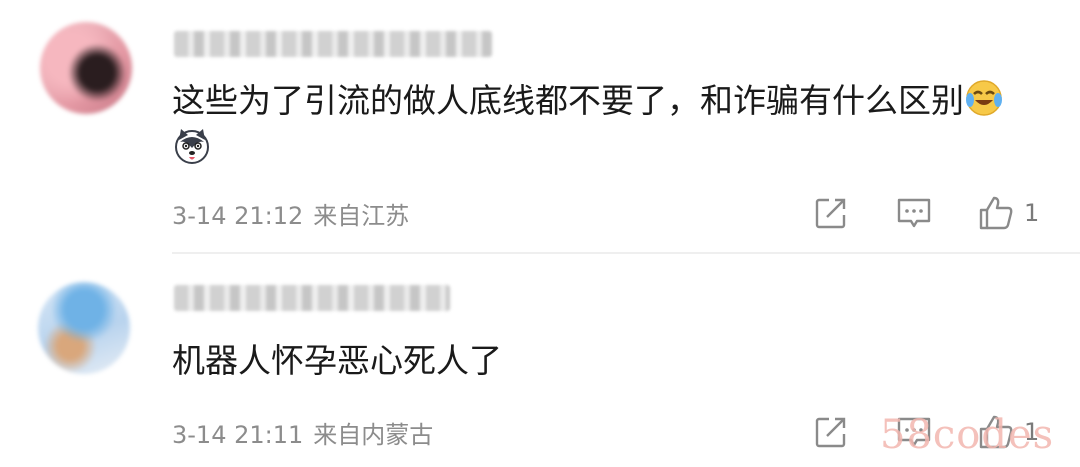  Describe the element at coordinates (626, 253) in the screenshot. I see `divider` at that location.